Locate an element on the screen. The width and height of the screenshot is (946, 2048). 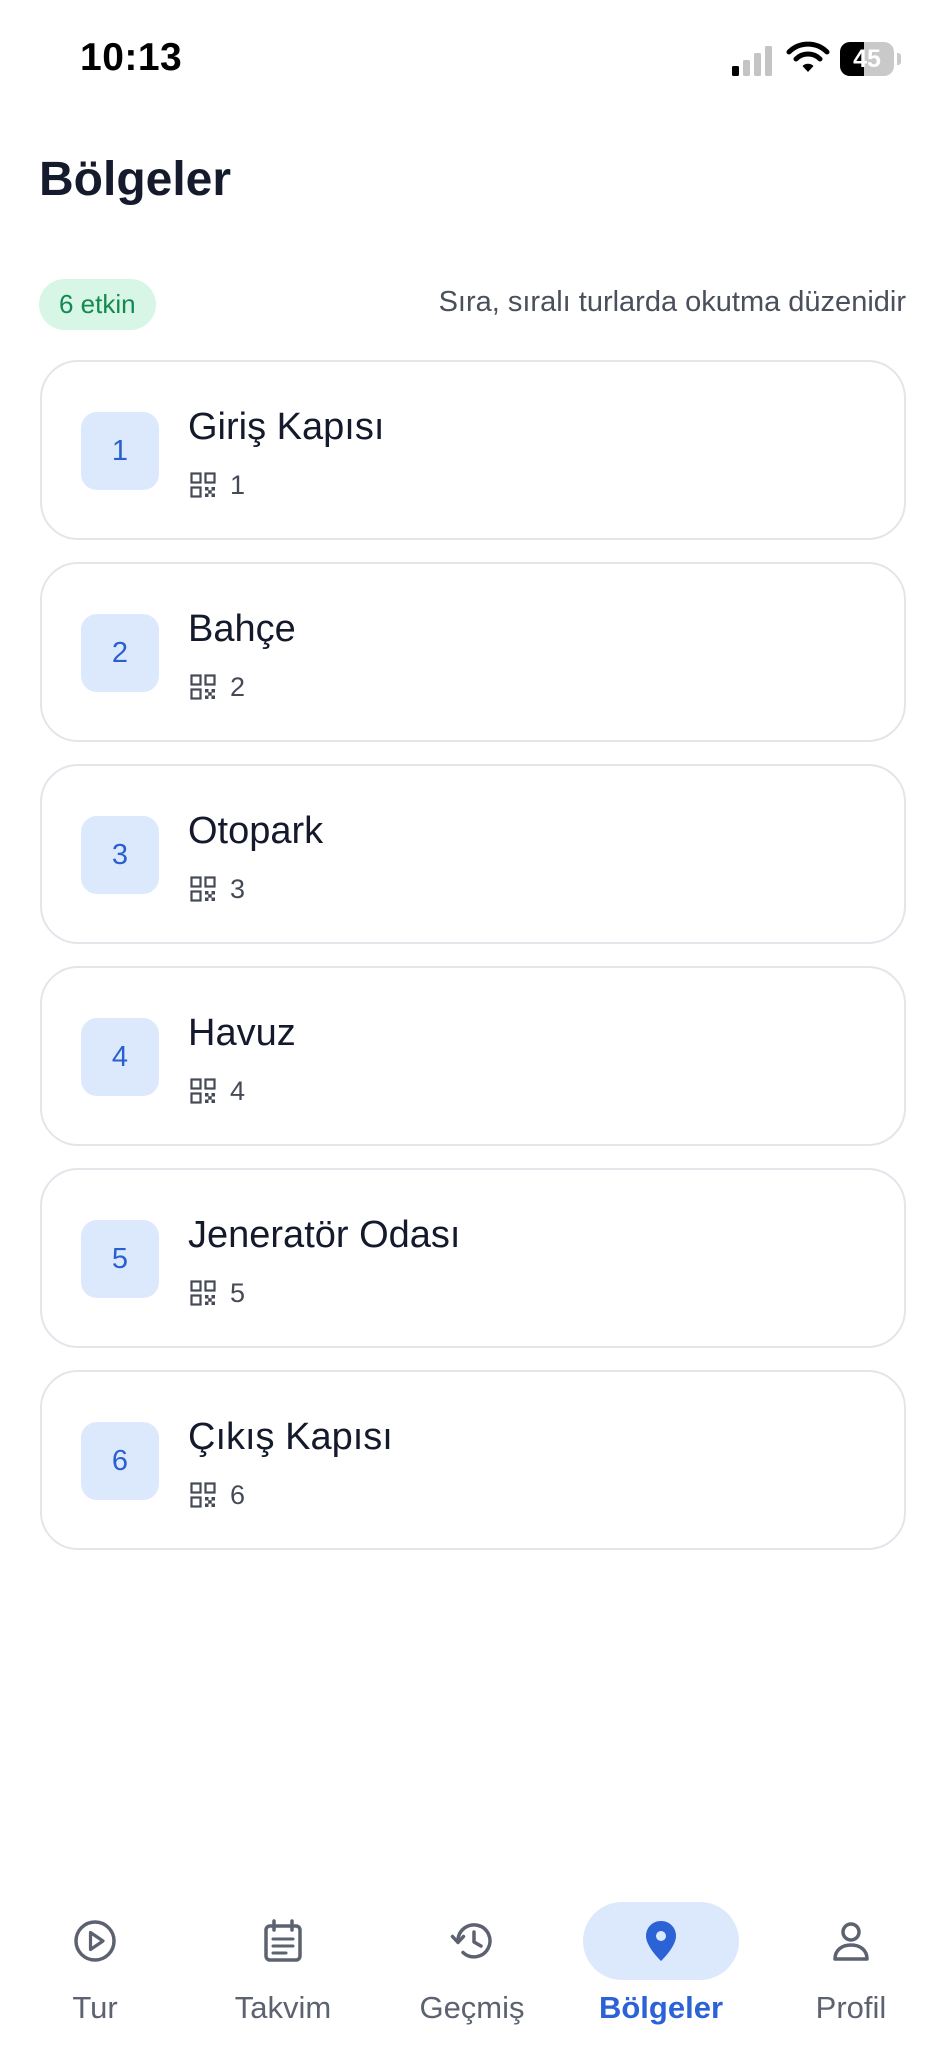
zone-qr-count: 6 is located at coordinates (238, 1494).